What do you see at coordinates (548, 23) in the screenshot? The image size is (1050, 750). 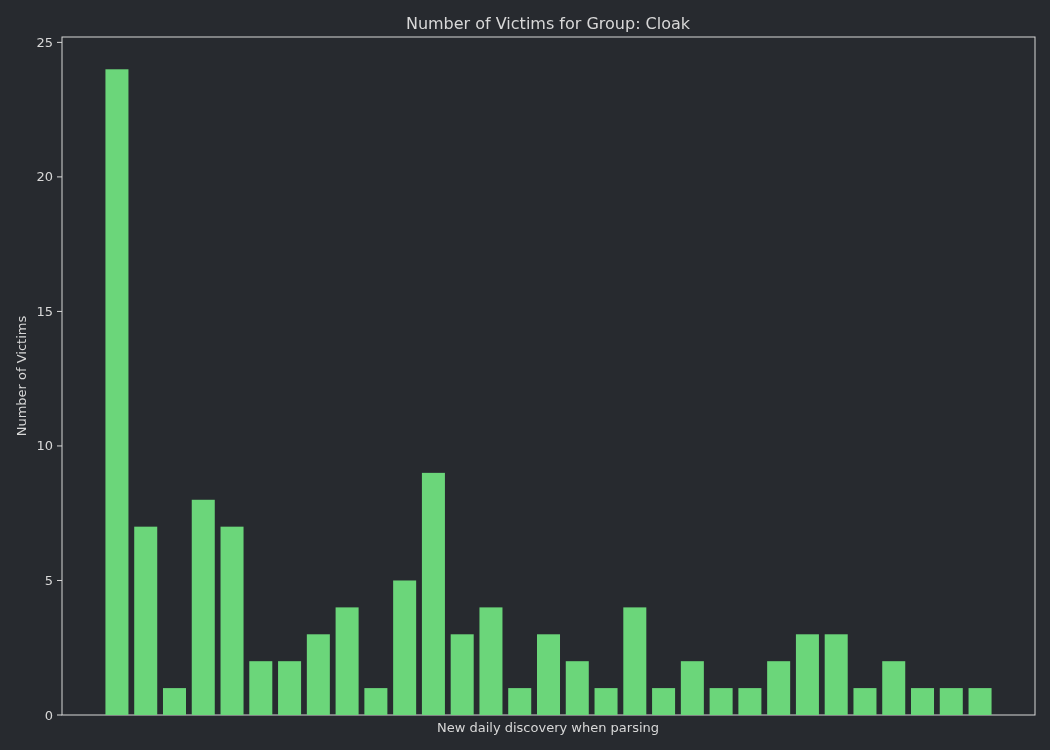 I see `chart-title: Number of Victims for Group: Cloak` at bounding box center [548, 23].